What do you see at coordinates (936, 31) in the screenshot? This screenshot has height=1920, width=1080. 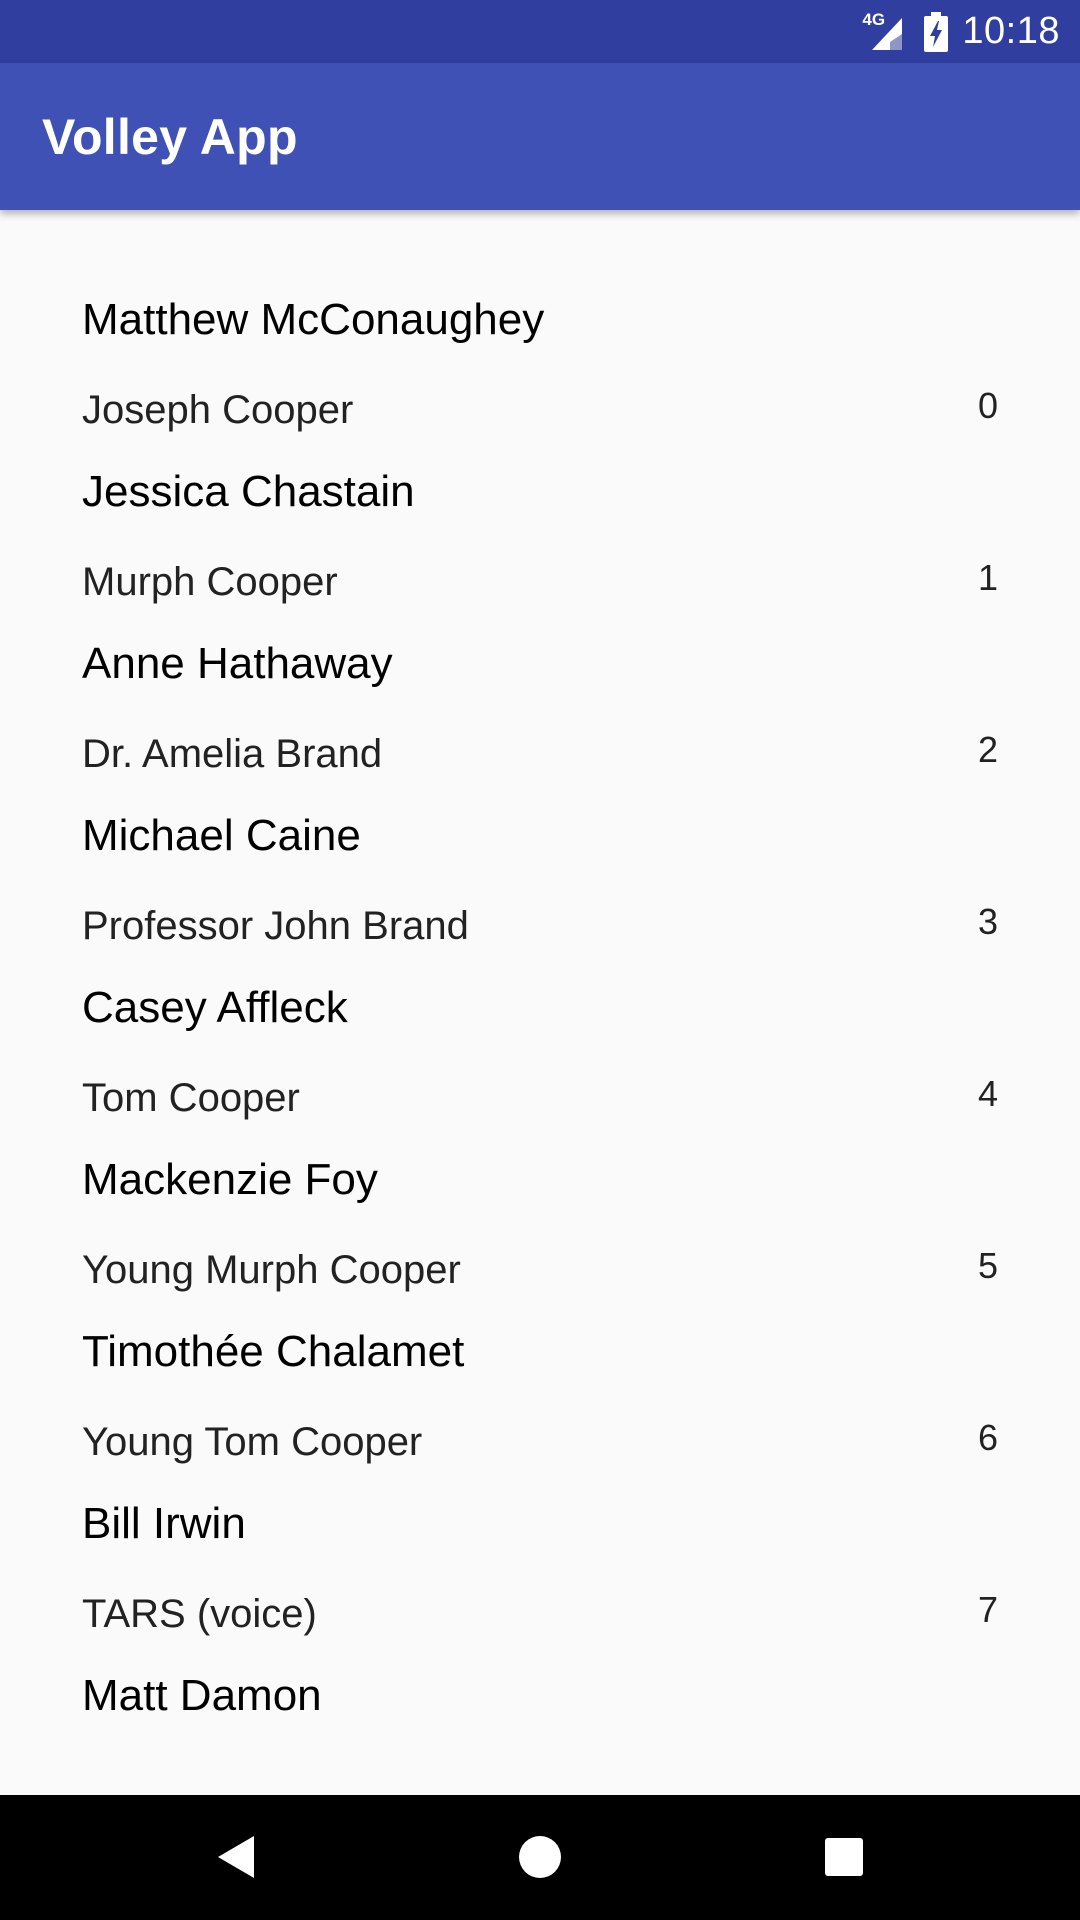 I see `battery-charging-icon` at bounding box center [936, 31].